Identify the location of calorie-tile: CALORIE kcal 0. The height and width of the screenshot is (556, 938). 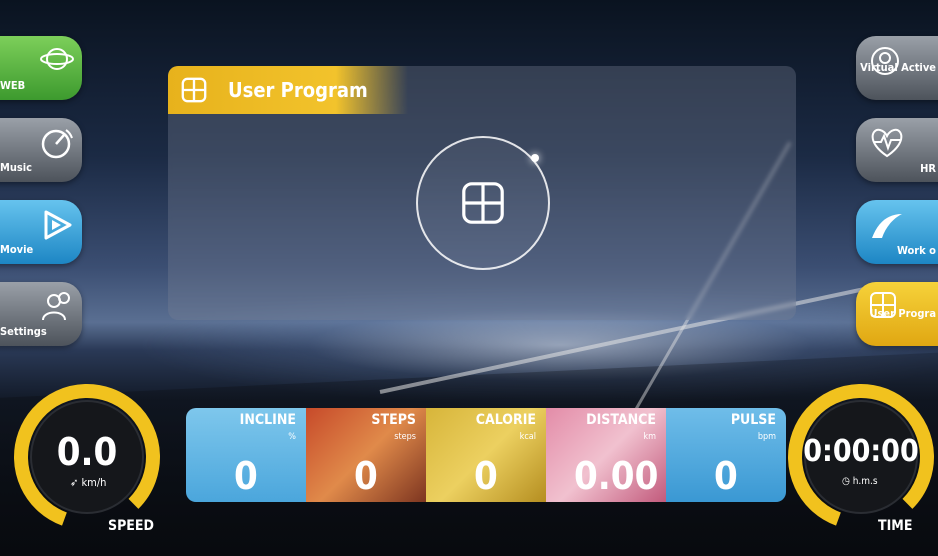
(486, 455).